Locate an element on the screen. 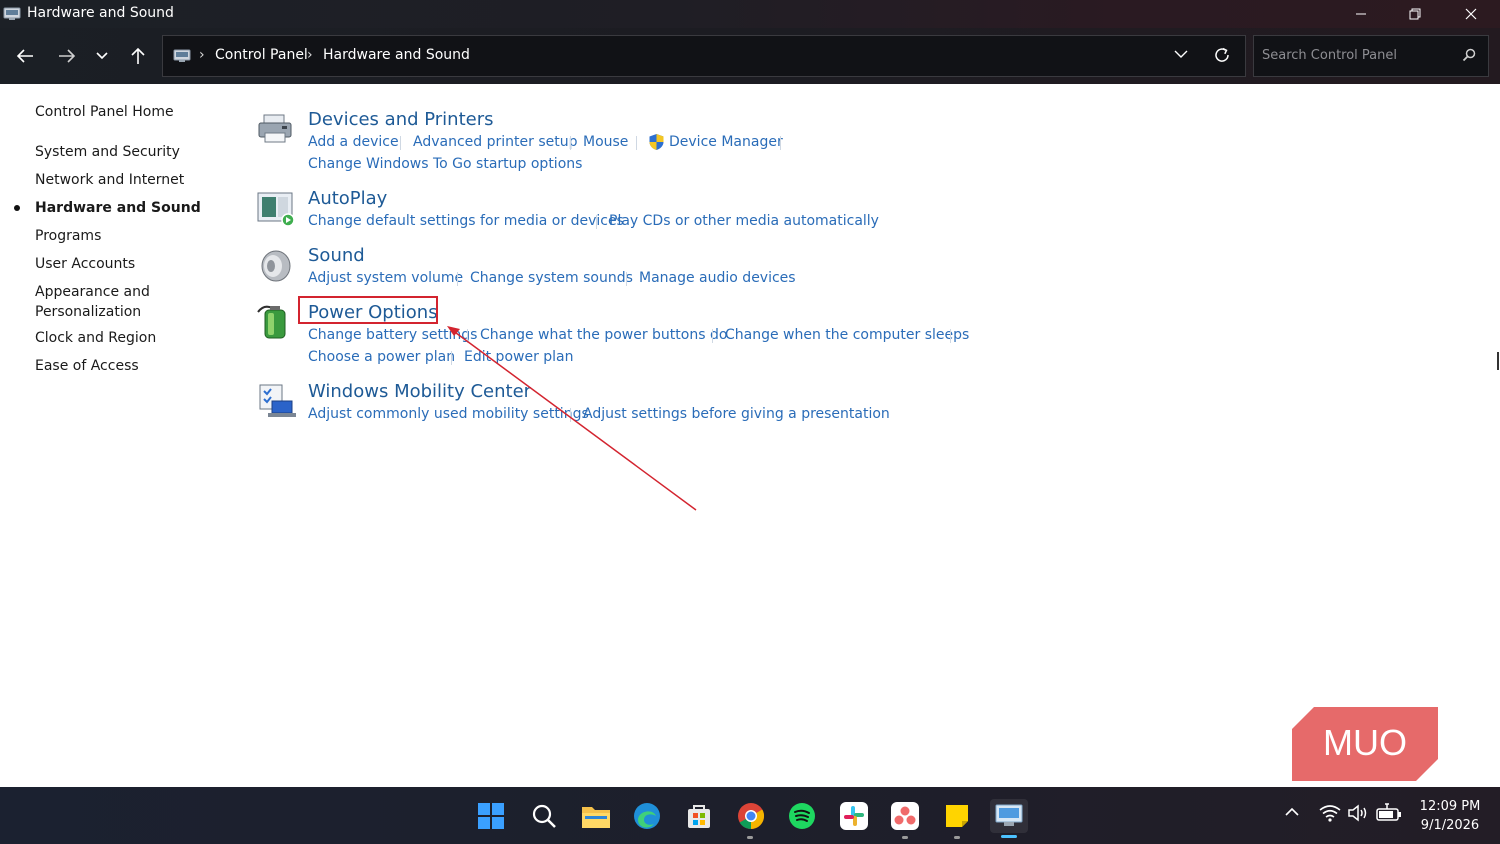  taskbar-sticky-notes is located at coordinates (957, 816).